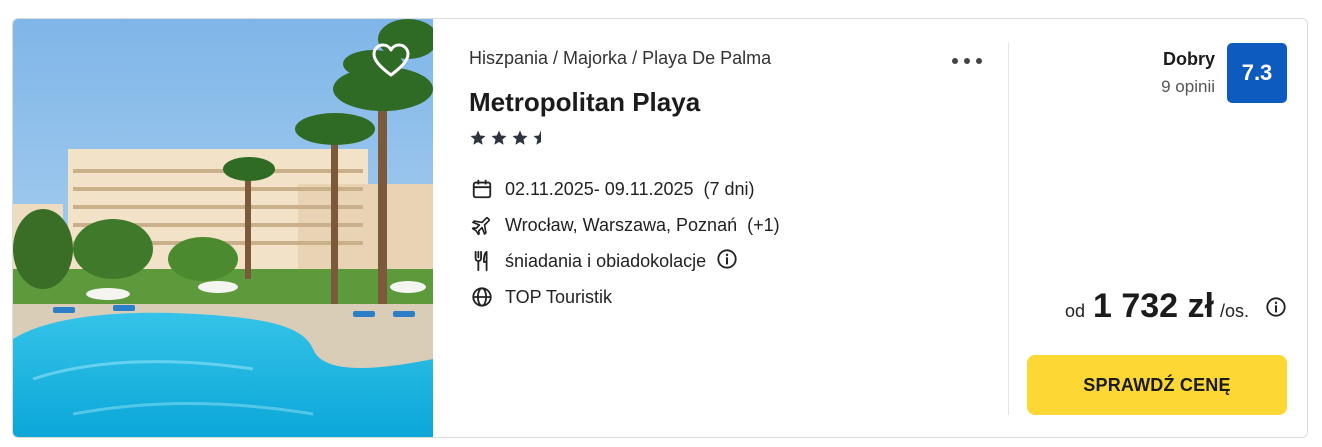  I want to click on heart-icon, so click(391, 60).